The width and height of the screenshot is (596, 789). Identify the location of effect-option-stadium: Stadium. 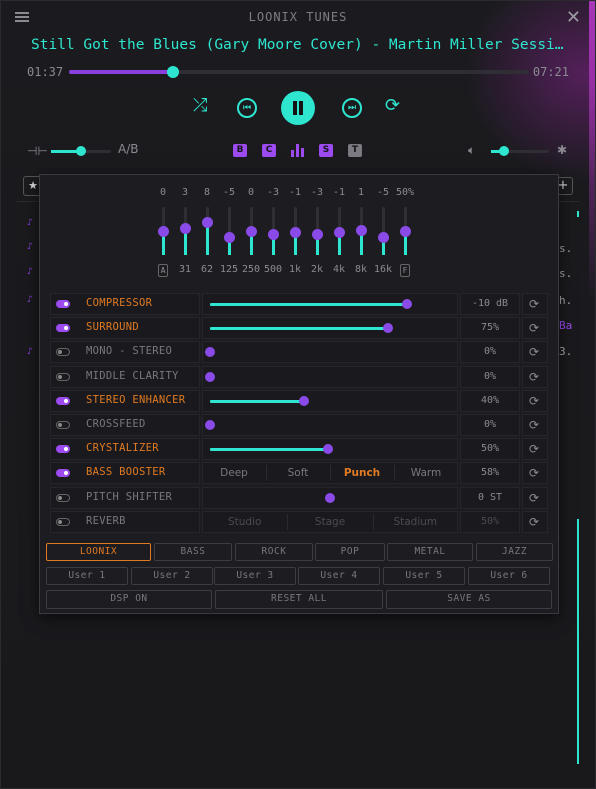
(415, 522).